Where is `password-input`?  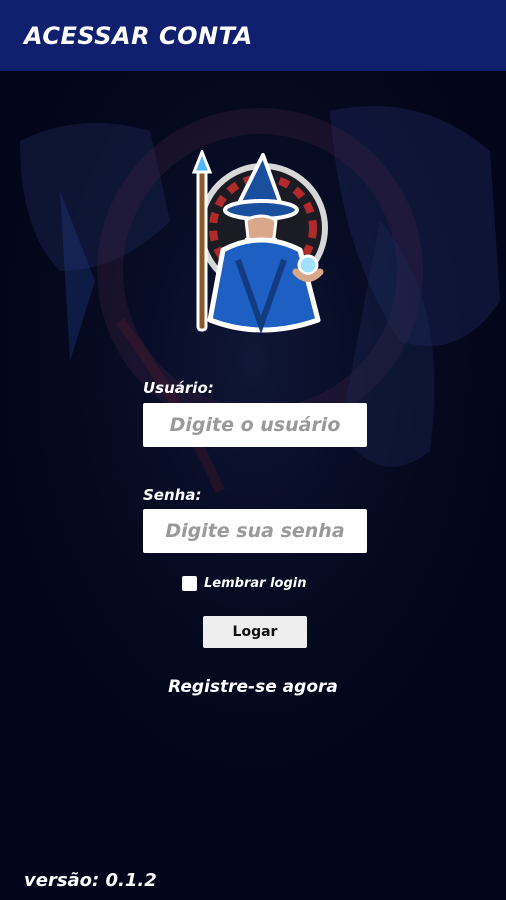
password-input is located at coordinates (255, 531).